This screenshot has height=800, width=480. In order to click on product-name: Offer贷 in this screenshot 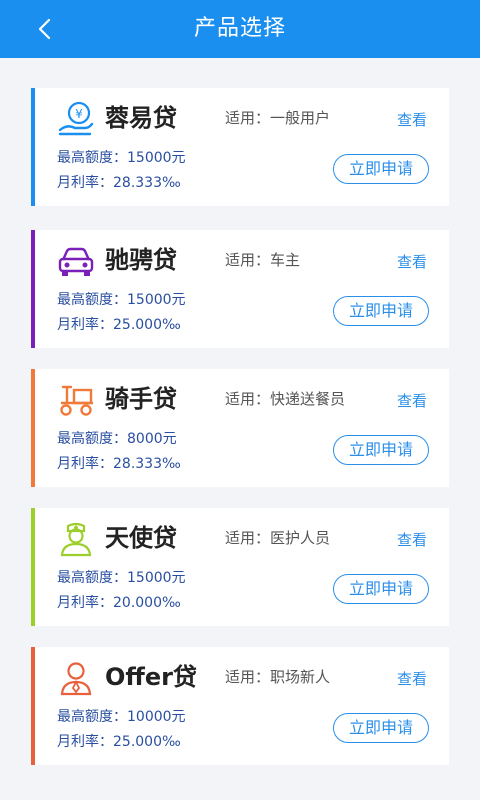, I will do `click(151, 677)`.